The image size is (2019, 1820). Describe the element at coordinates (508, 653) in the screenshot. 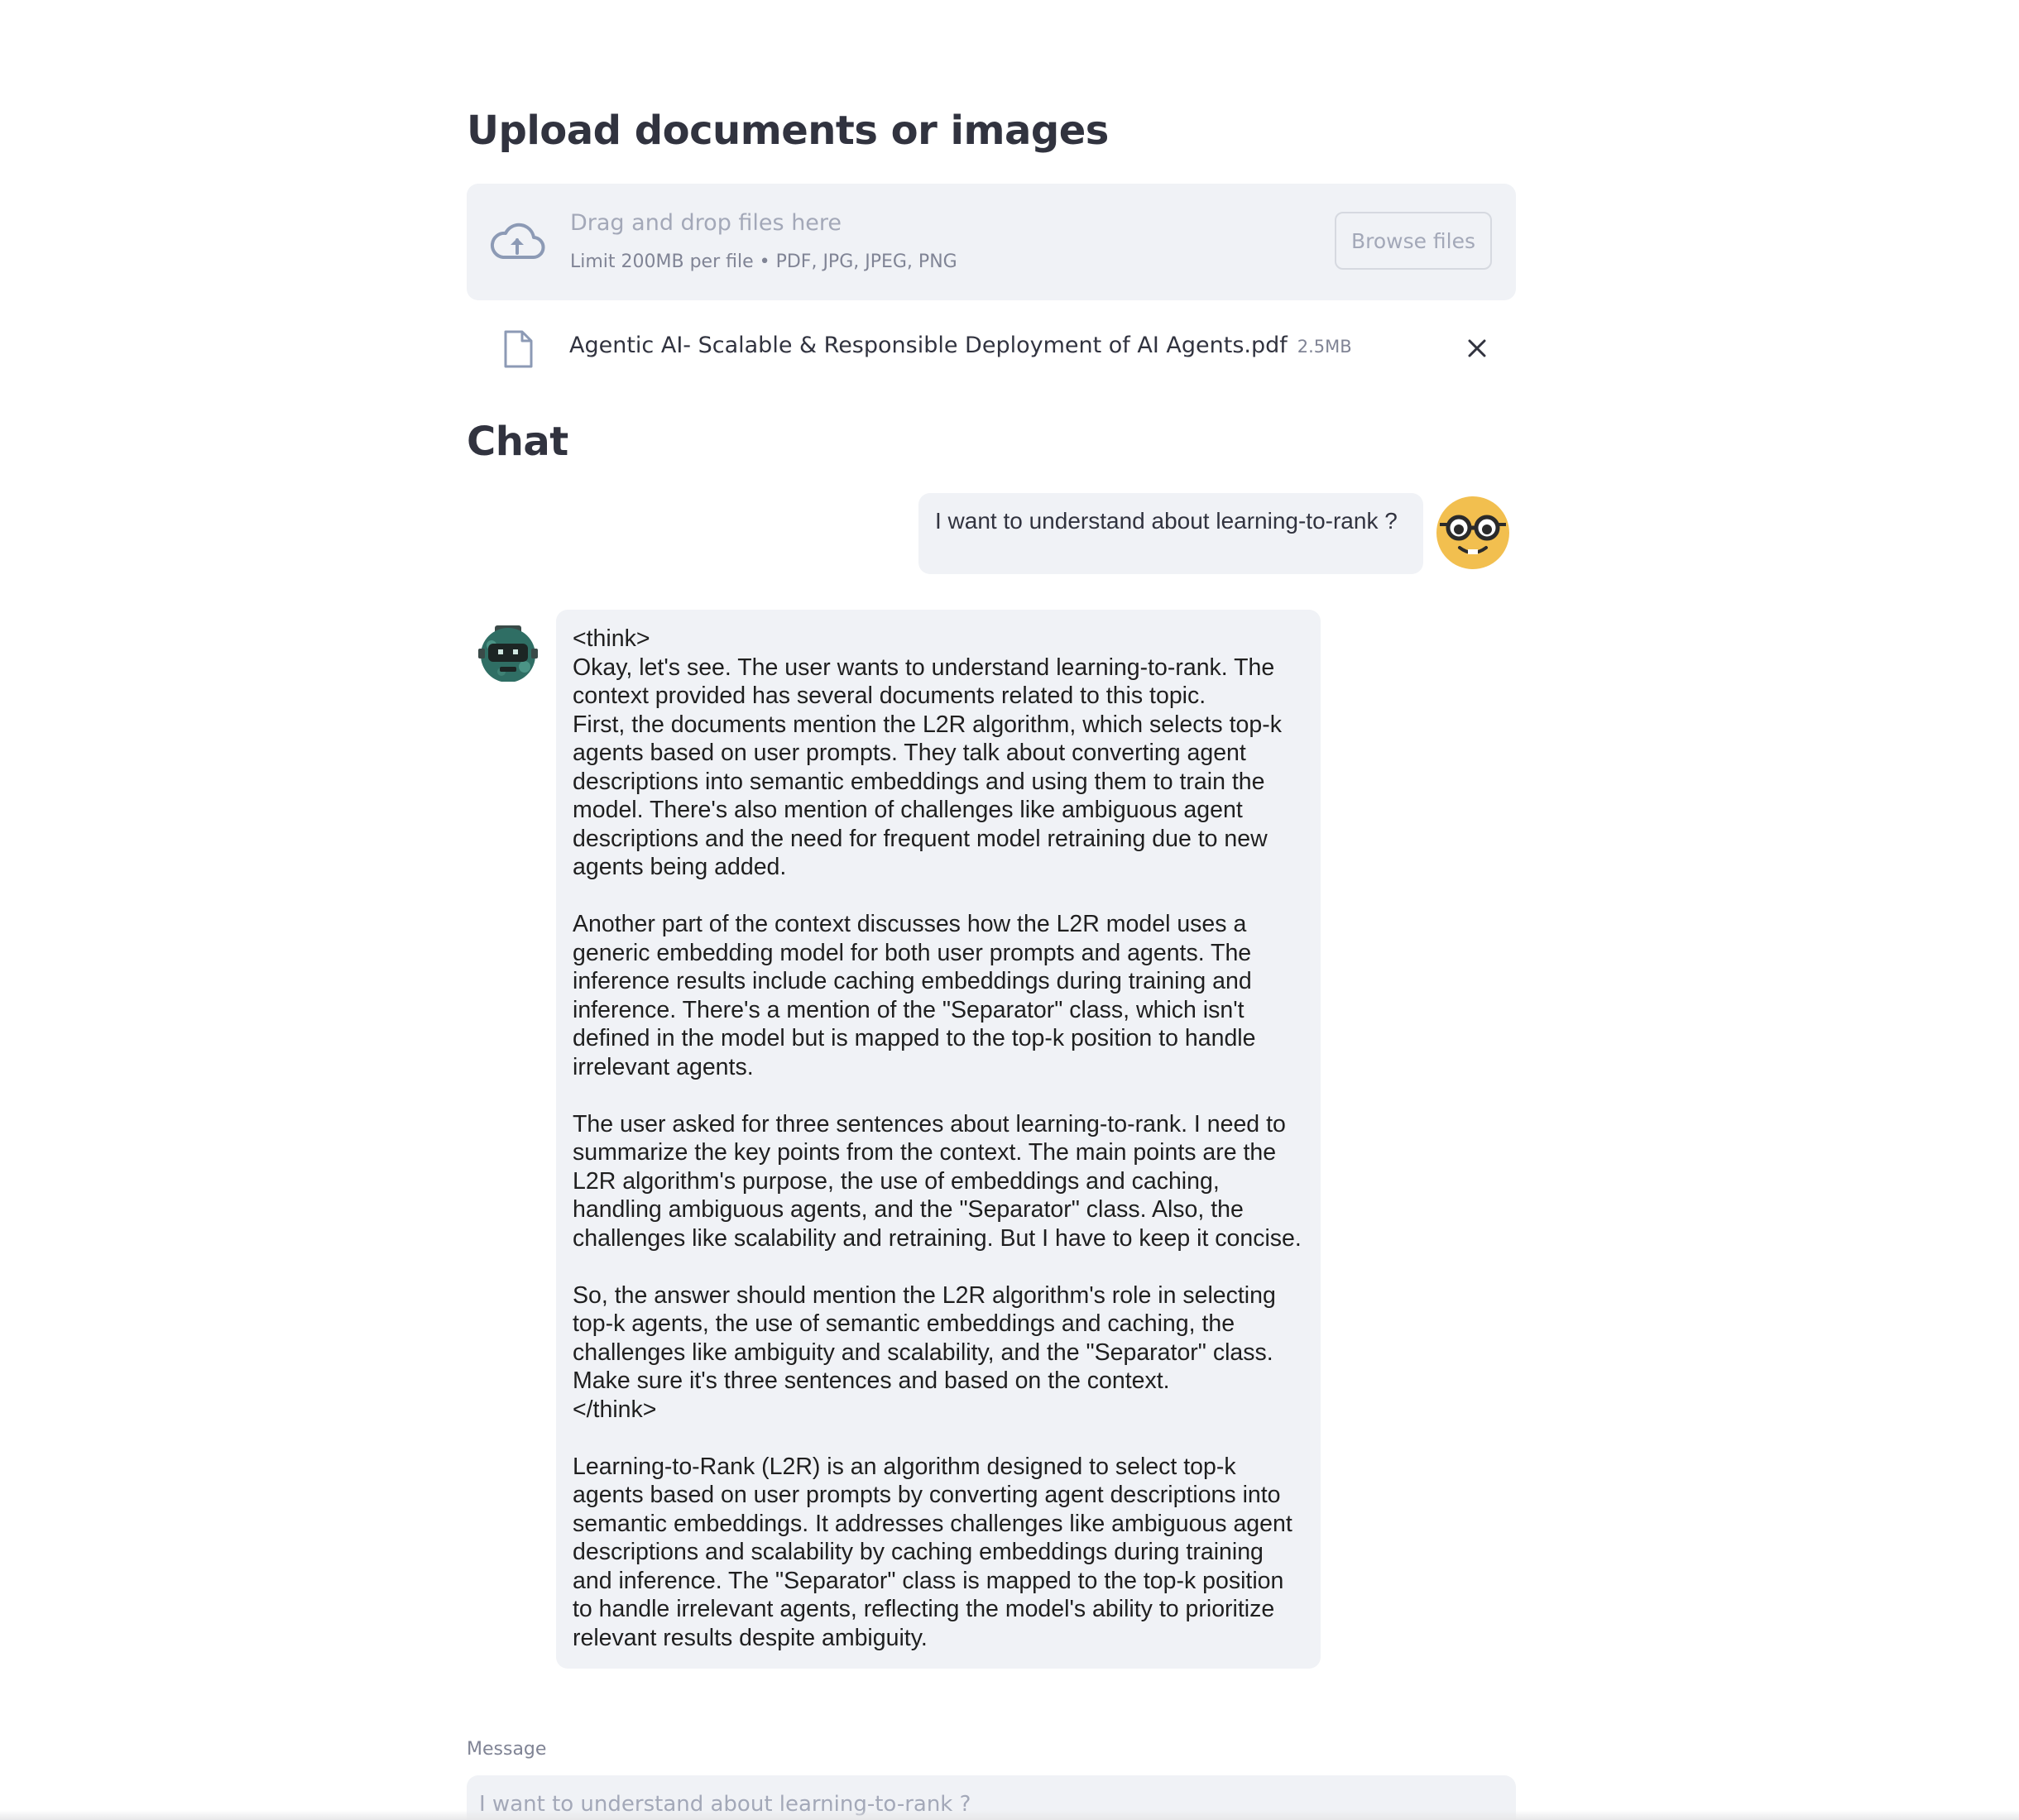

I see `robot-avatar` at that location.